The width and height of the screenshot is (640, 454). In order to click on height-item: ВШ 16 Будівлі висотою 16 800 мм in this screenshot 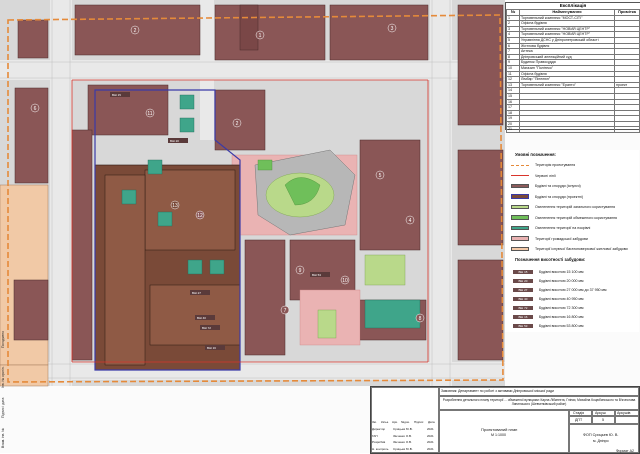, I will do `click(548, 317)`.